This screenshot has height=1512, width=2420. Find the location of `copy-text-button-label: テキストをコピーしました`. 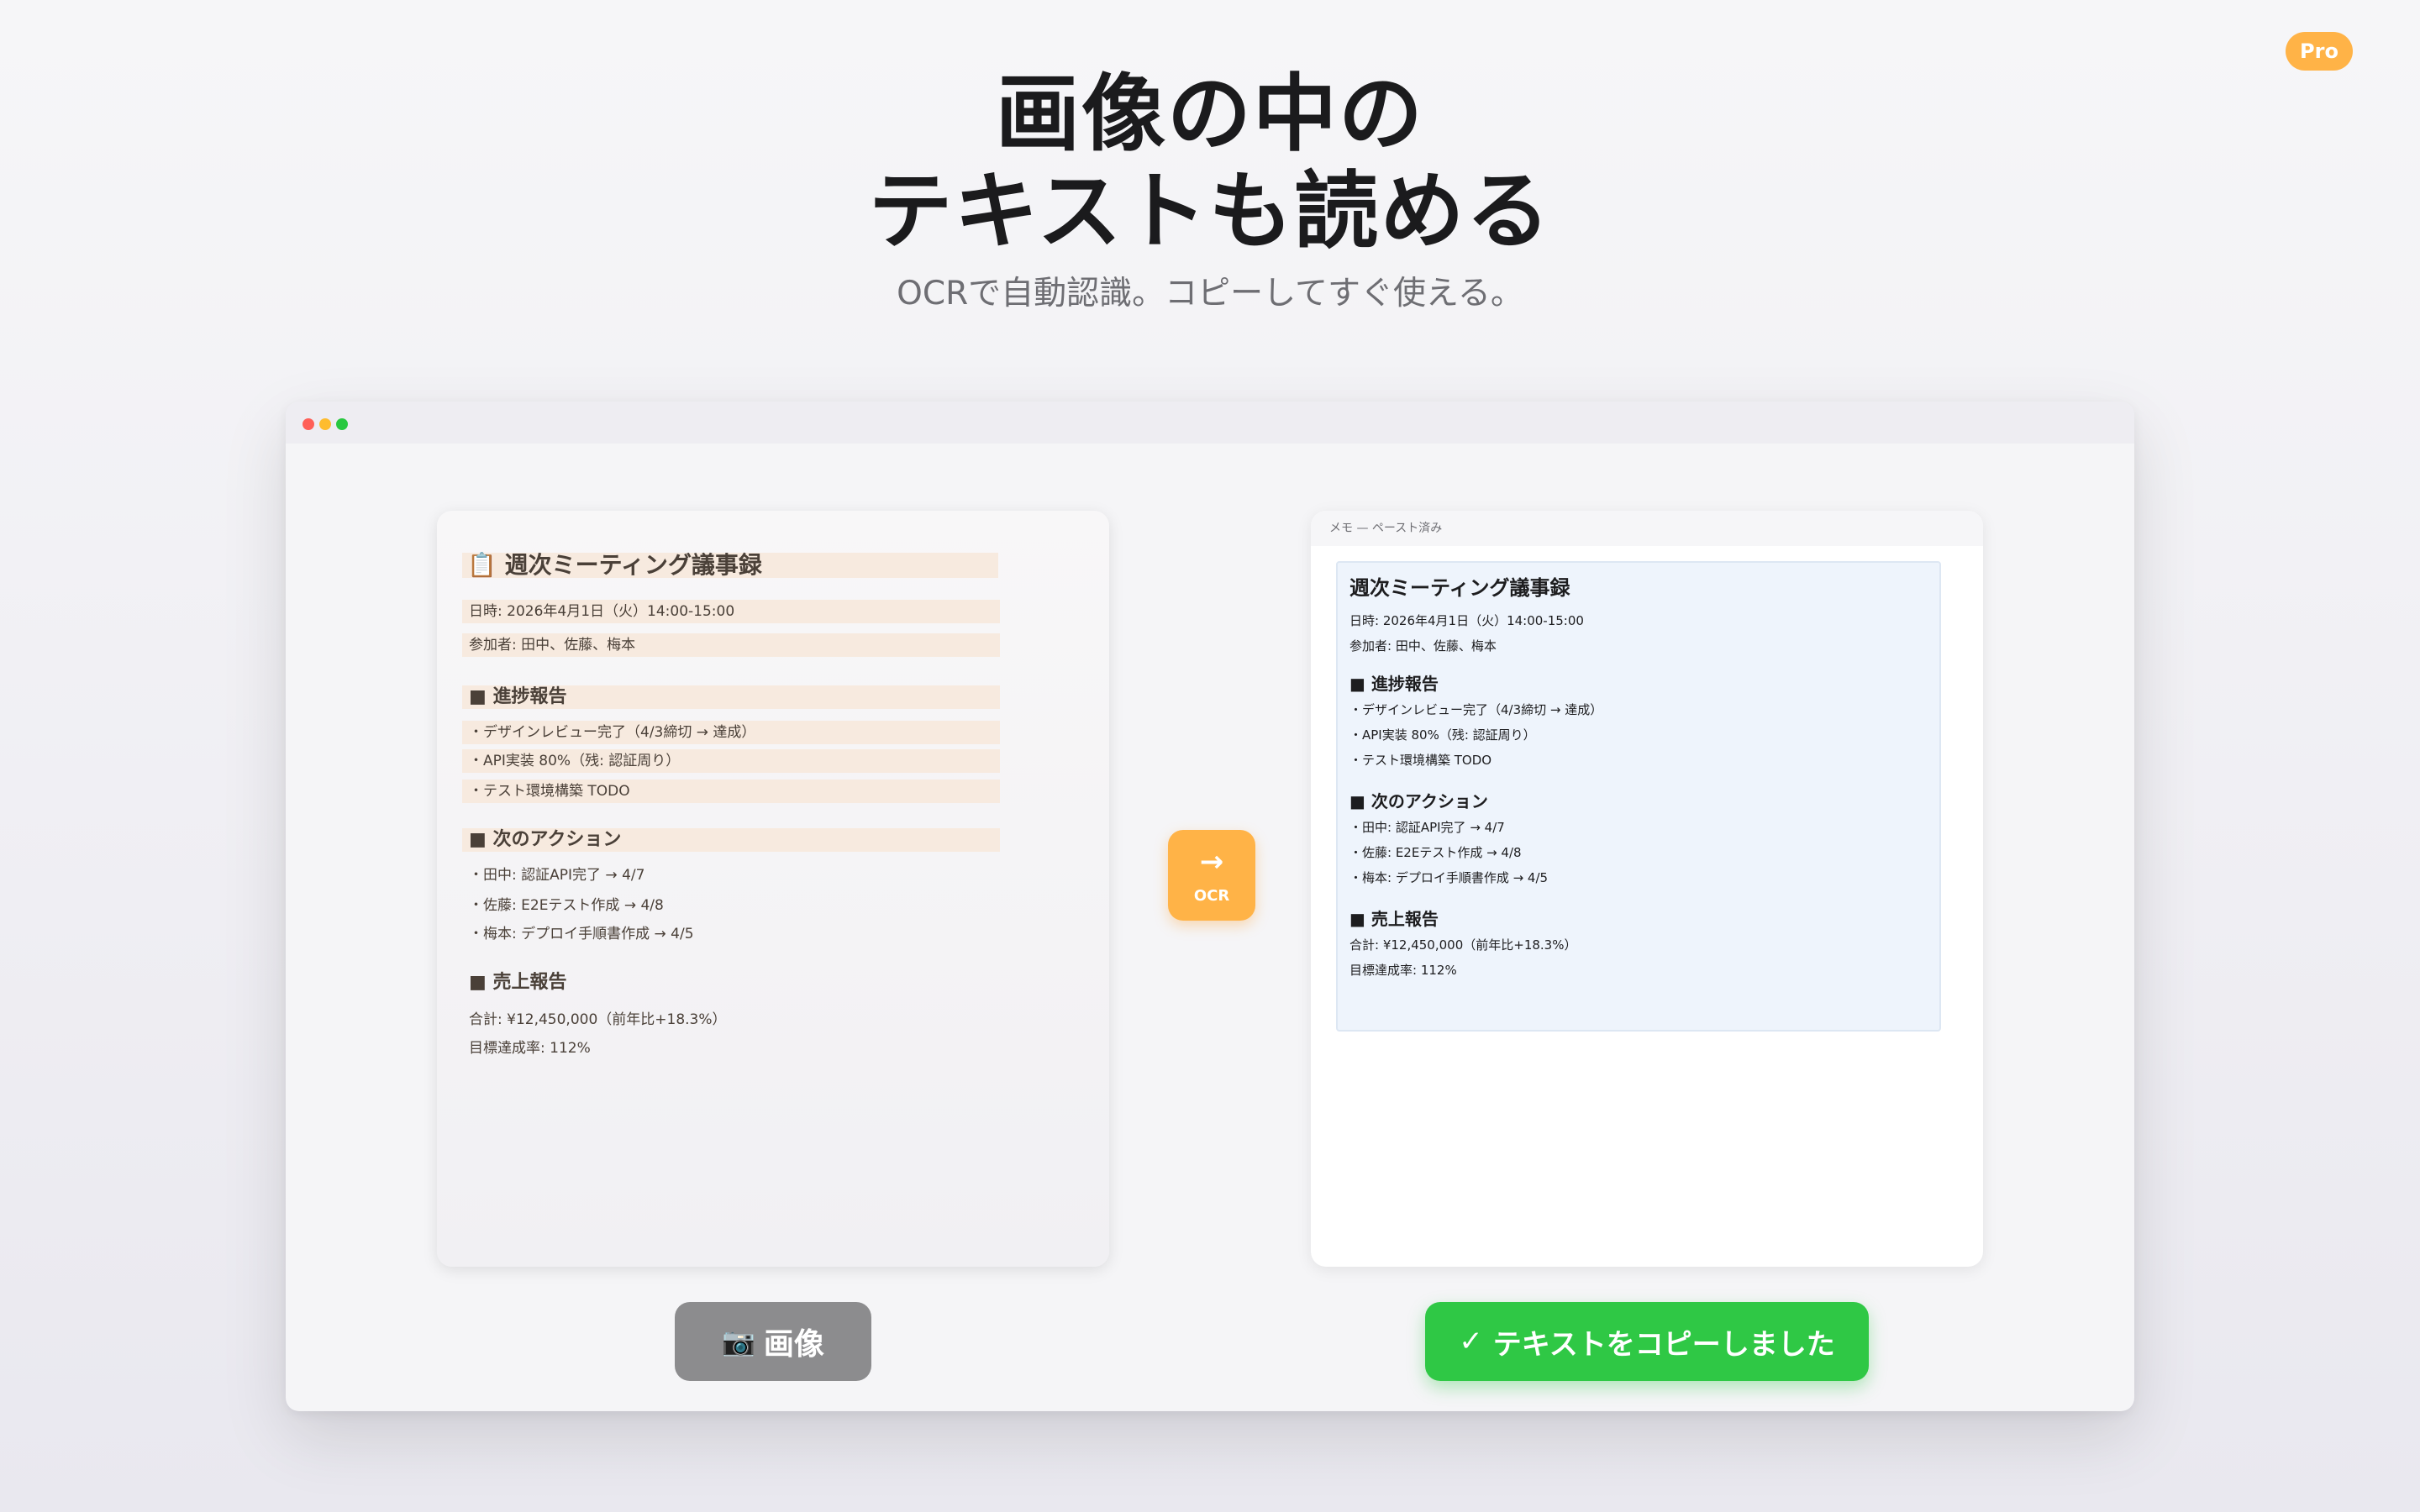

copy-text-button-label: テキストをコピーしました is located at coordinates (1663, 1344).